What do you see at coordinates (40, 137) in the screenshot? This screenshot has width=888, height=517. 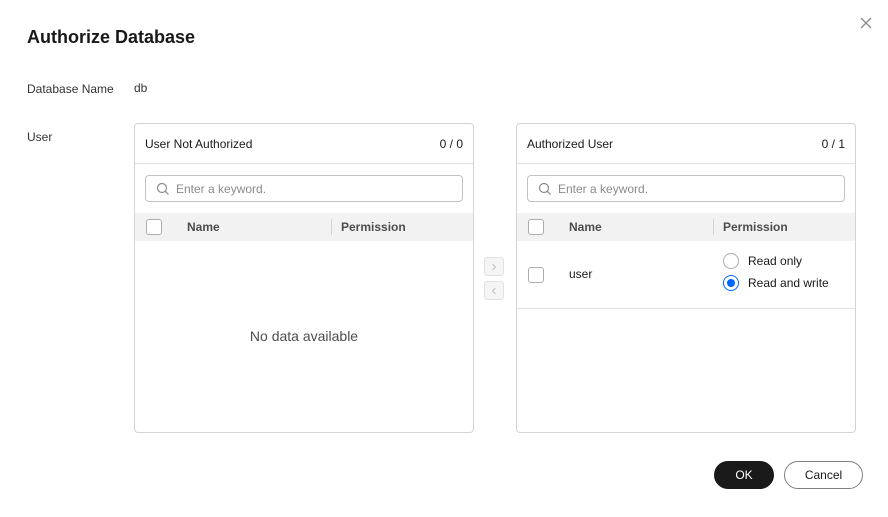 I see `user-label: User` at bounding box center [40, 137].